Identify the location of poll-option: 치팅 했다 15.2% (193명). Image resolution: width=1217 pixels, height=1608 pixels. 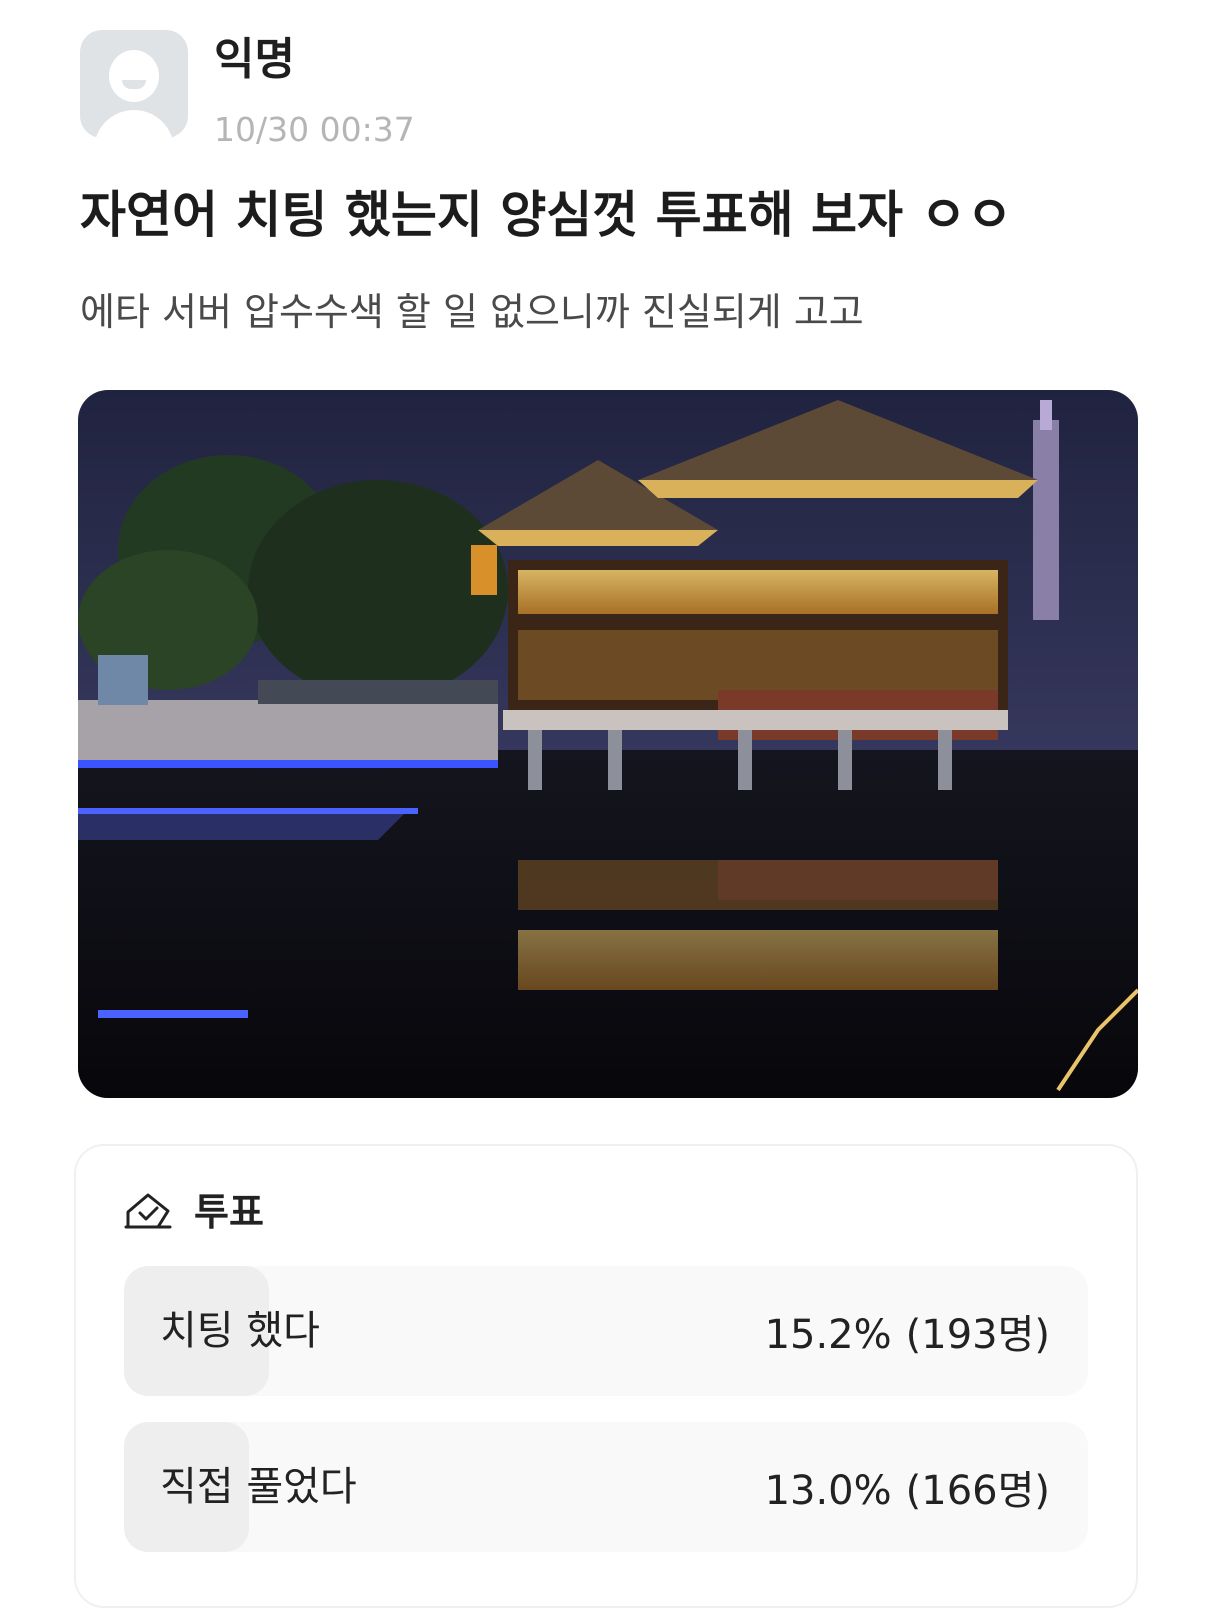
(606, 1331).